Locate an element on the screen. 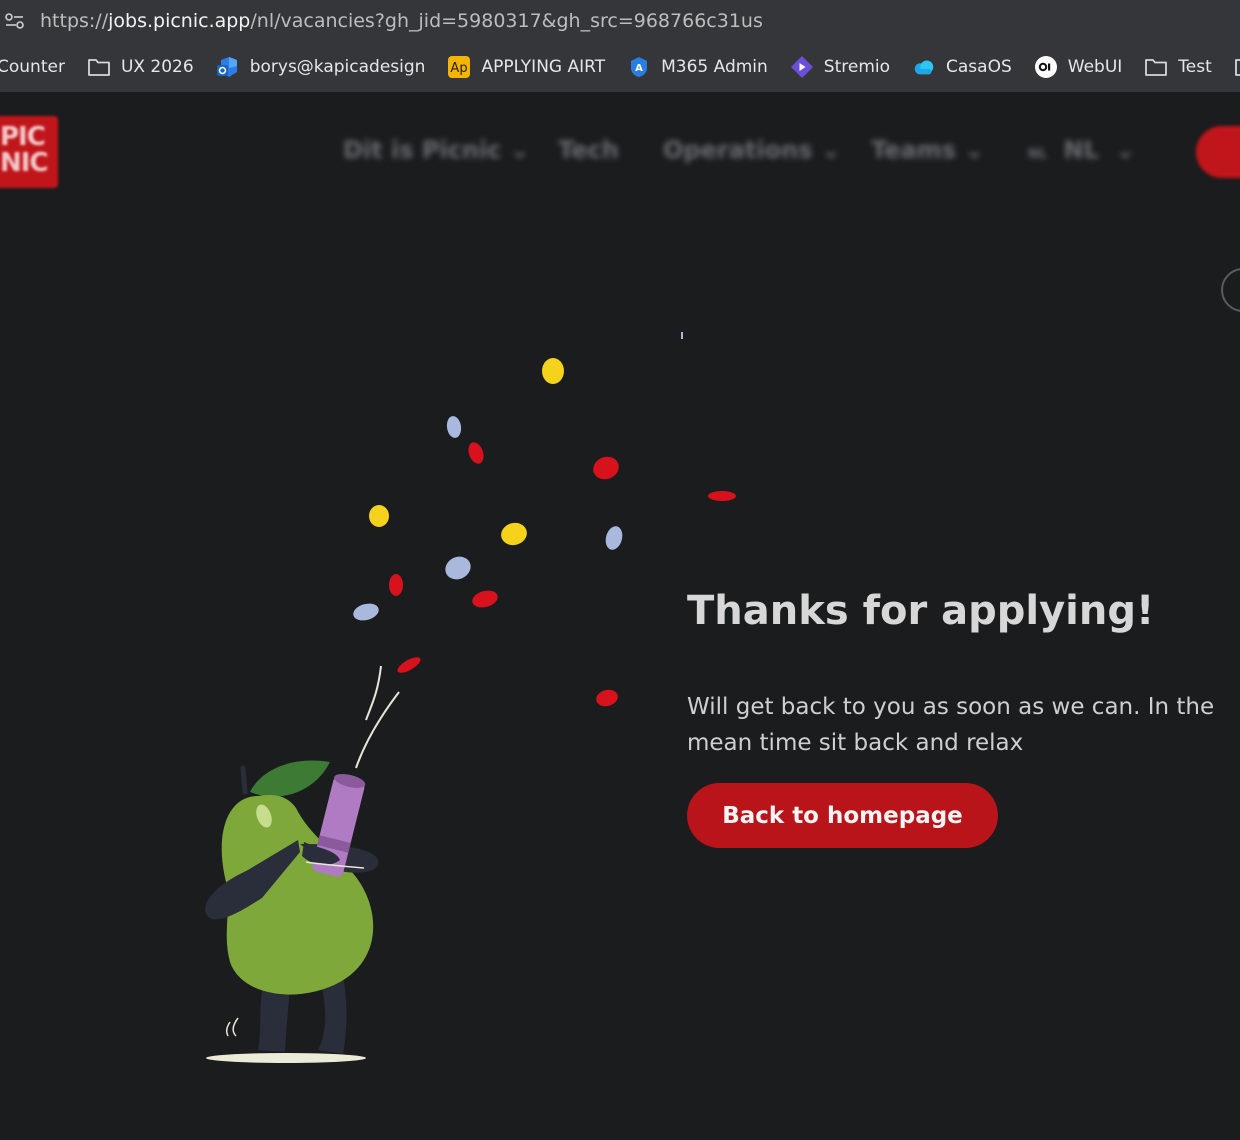 Image resolution: width=1240 pixels, height=1140 pixels. bookmark-m365-admin: A M365 Admin is located at coordinates (697, 67).